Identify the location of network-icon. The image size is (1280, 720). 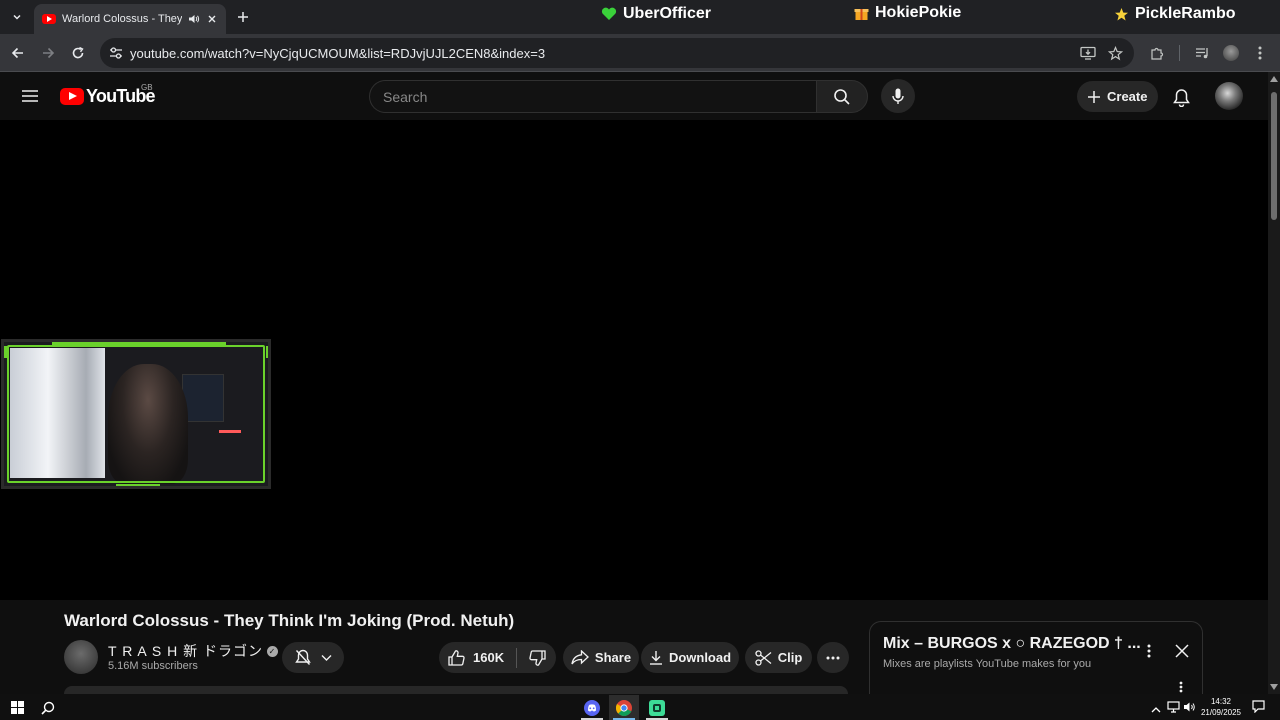
(1173, 707).